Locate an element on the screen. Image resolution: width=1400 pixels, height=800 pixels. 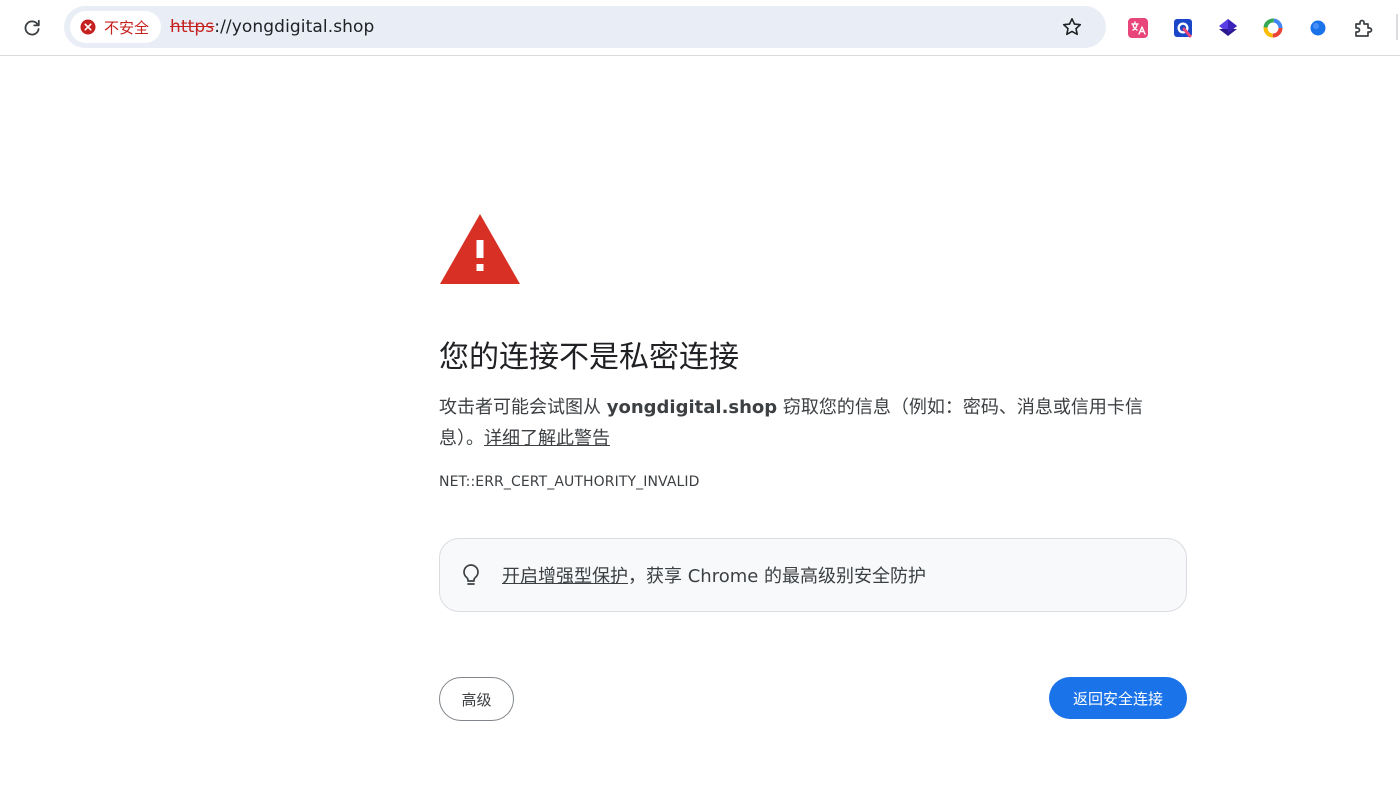
toolbar-edge is located at coordinates (1397, 27).